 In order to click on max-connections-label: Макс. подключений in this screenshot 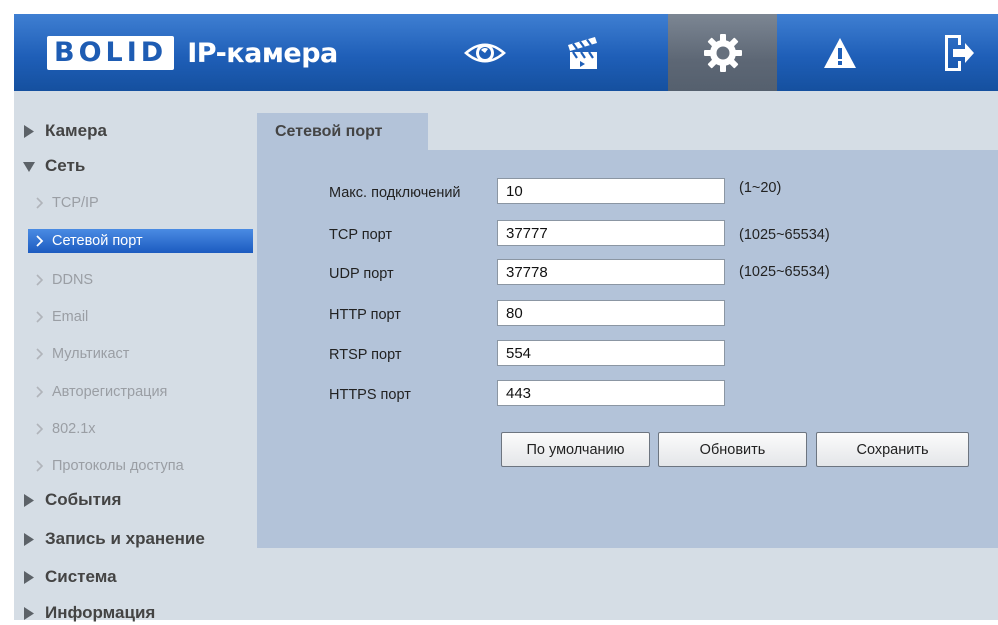, I will do `click(395, 193)`.